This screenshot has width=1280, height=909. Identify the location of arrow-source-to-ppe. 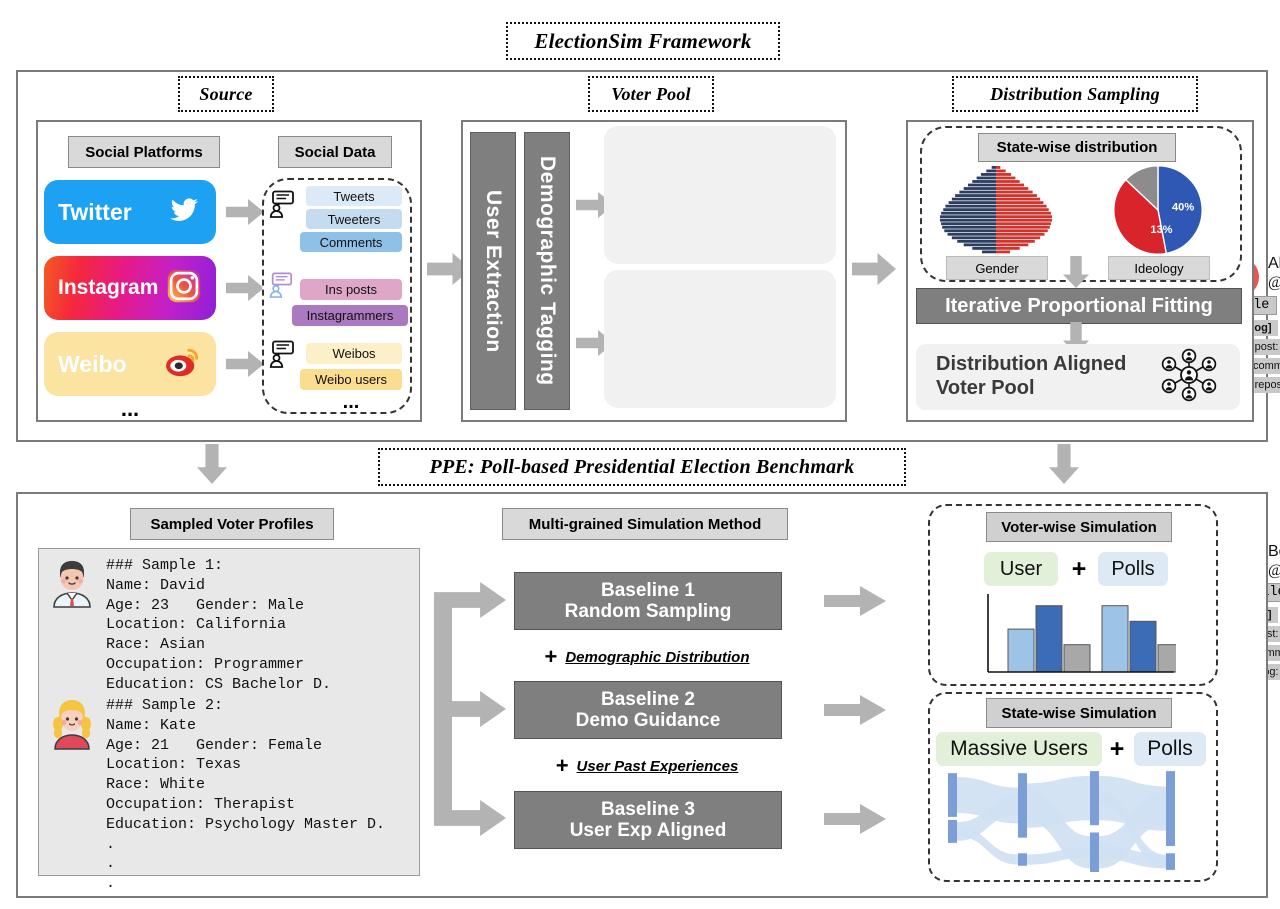
(212, 464).